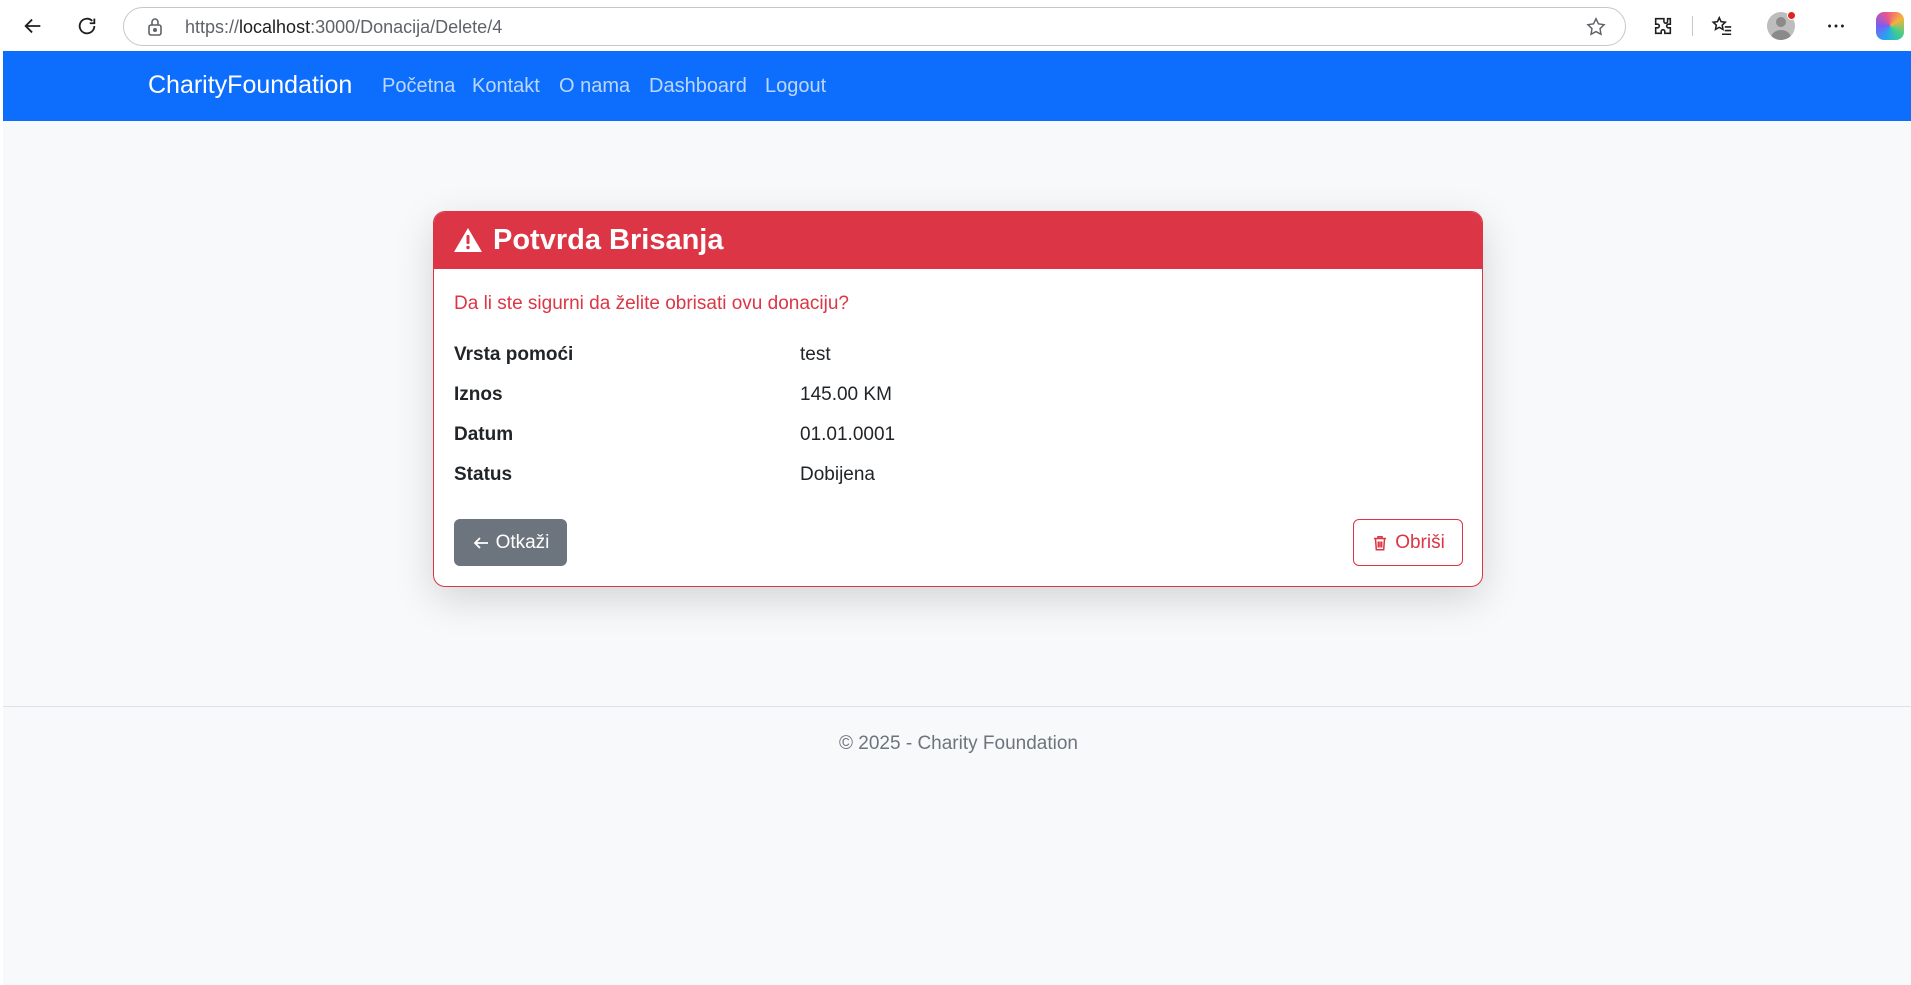 The height and width of the screenshot is (985, 1911). I want to click on card-header: Potvrda Brisanja, so click(958, 240).